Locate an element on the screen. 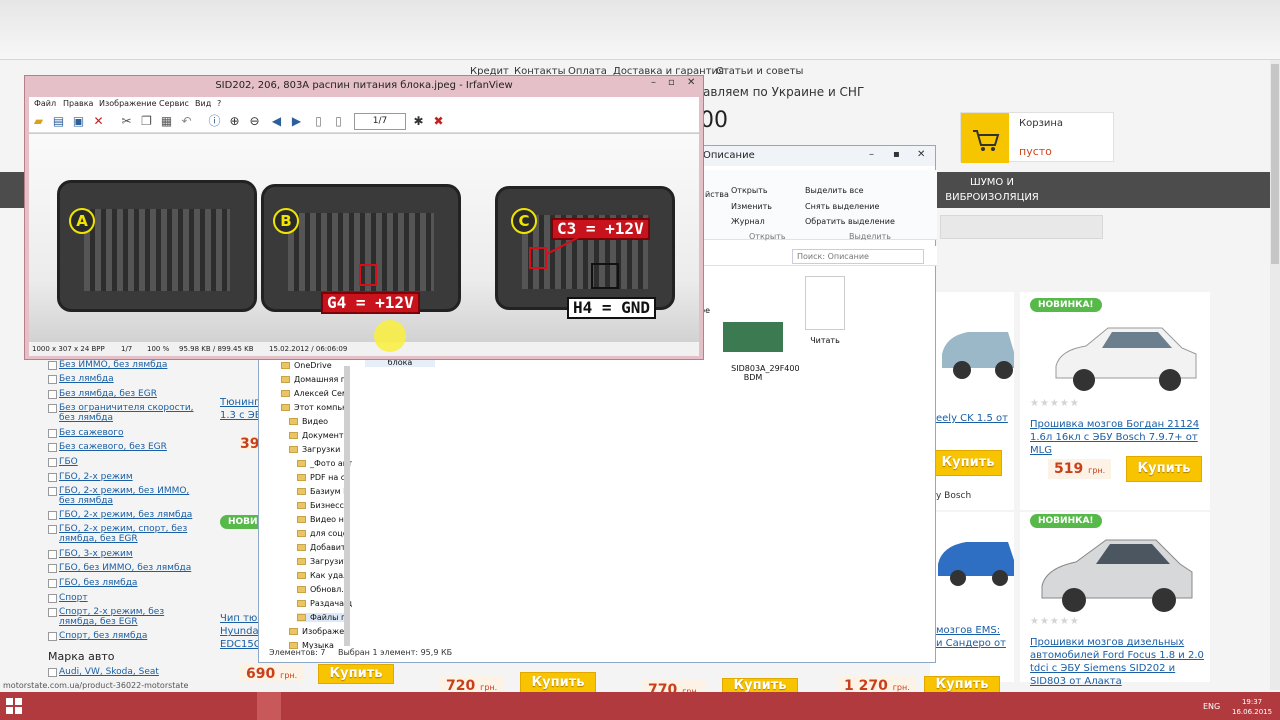 The width and height of the screenshot is (1280, 720). tree-item: Базиум М is located at coordinates (323, 491).